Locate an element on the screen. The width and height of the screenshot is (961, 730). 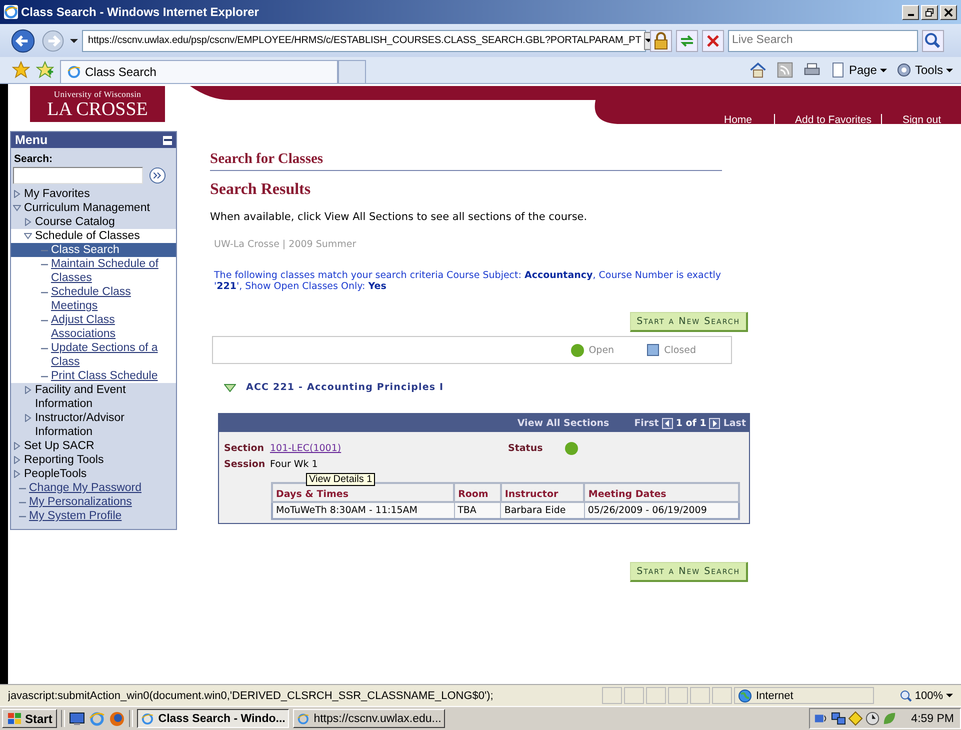
close-button is located at coordinates (948, 12).